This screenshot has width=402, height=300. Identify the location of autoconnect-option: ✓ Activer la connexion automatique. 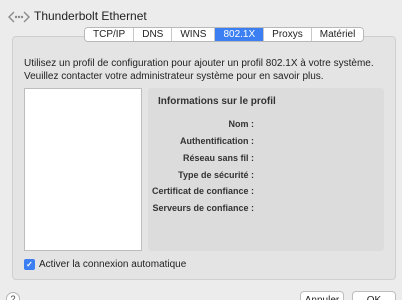
(105, 264).